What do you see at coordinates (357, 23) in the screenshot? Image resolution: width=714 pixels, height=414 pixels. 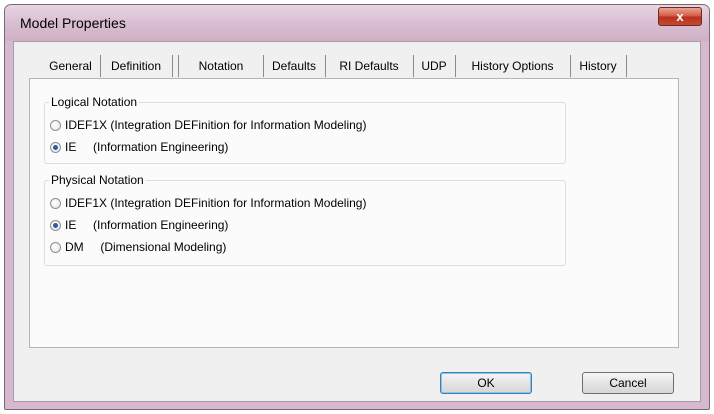 I see `title-bar: Model Properties x` at bounding box center [357, 23].